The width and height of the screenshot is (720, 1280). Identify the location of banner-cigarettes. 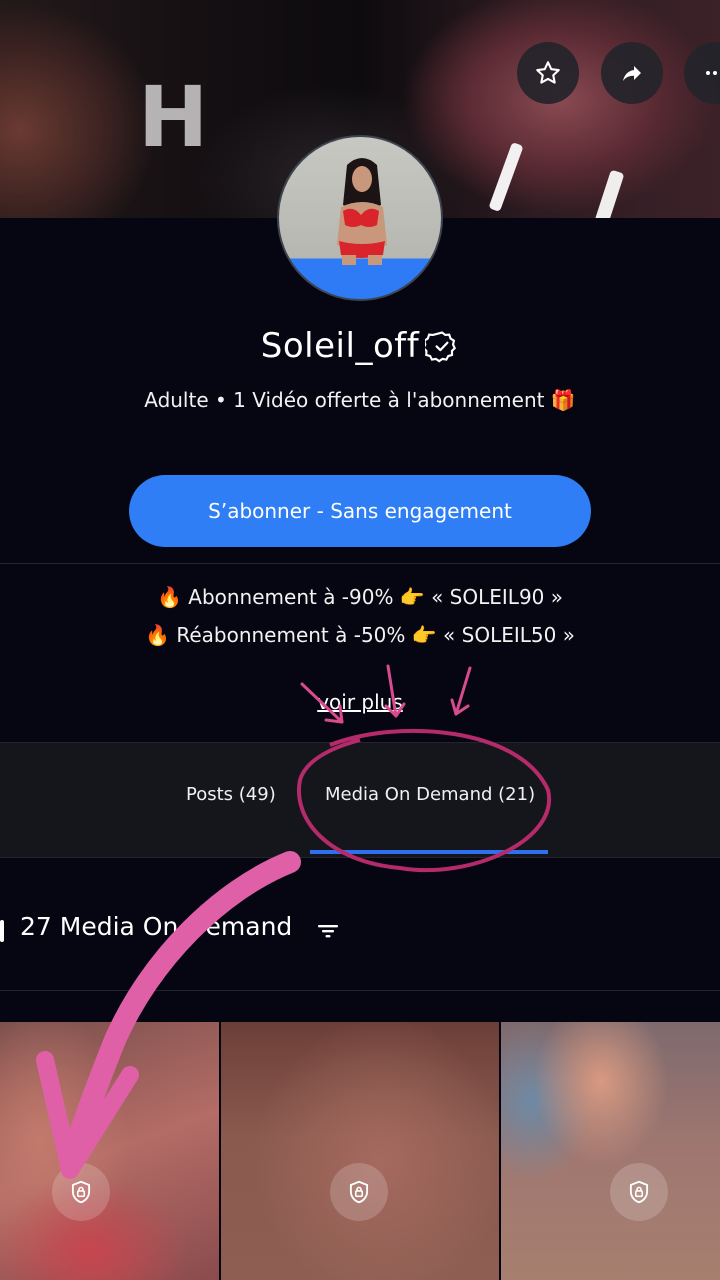
(556, 180).